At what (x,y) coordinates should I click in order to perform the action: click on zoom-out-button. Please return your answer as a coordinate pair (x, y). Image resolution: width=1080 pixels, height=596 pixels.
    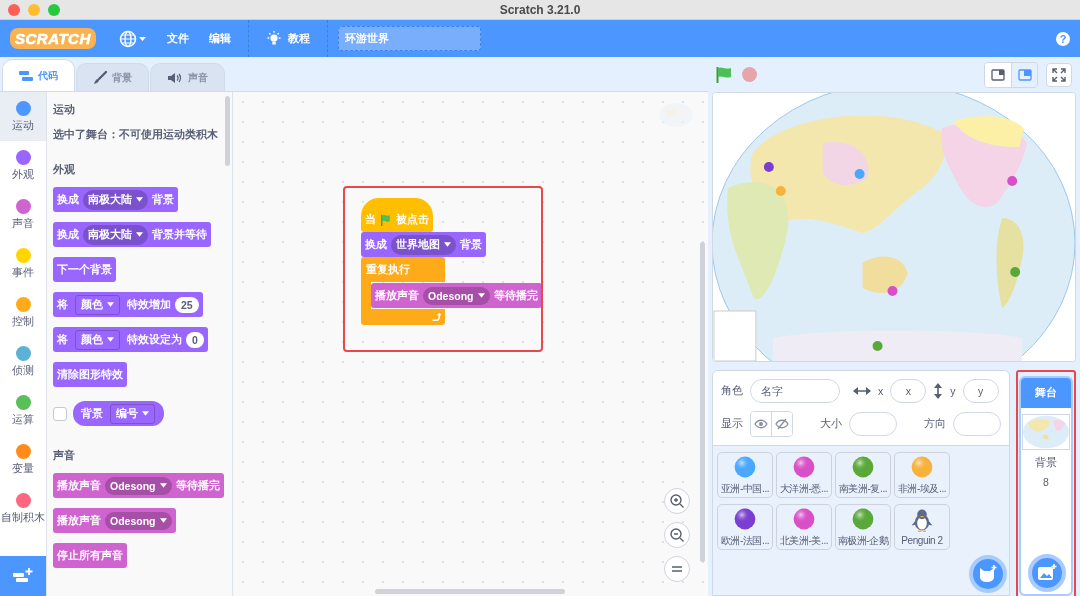
    Looking at the image, I should click on (677, 535).